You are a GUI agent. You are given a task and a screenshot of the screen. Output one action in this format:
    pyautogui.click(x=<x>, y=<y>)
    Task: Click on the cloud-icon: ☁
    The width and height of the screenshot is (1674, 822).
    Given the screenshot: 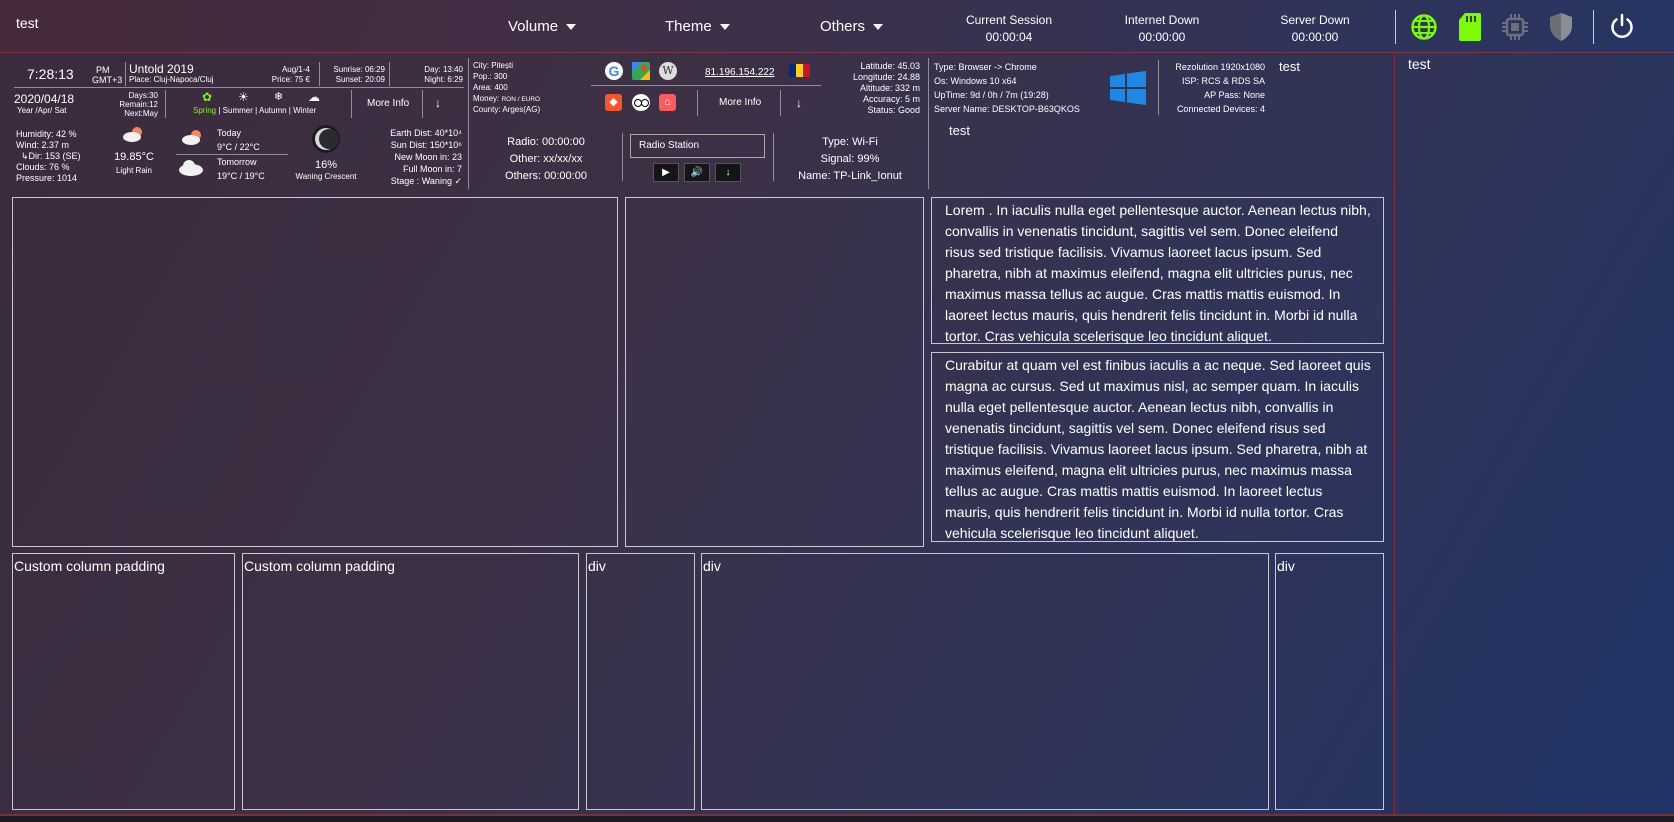 What is the action you would take?
    pyautogui.click(x=314, y=97)
    